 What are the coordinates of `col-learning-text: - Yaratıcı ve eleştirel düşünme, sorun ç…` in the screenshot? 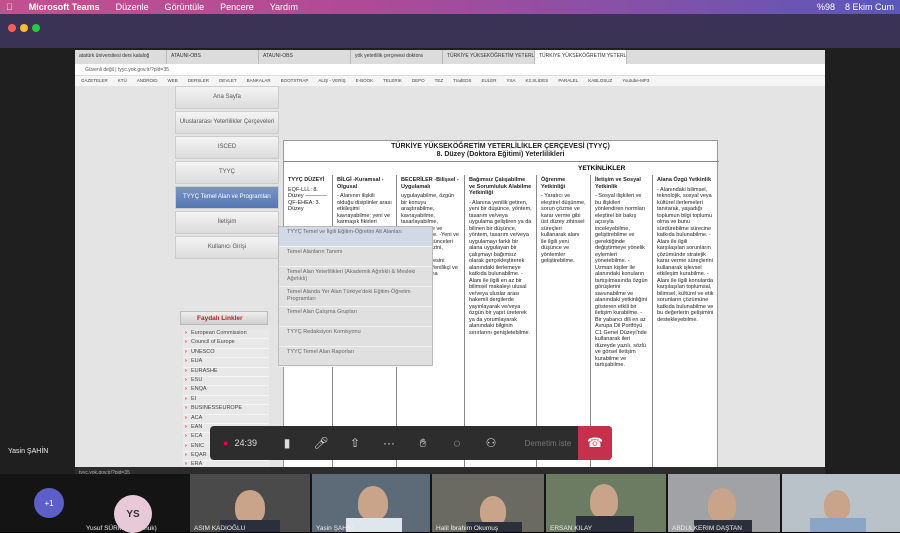 It's located at (563, 228).